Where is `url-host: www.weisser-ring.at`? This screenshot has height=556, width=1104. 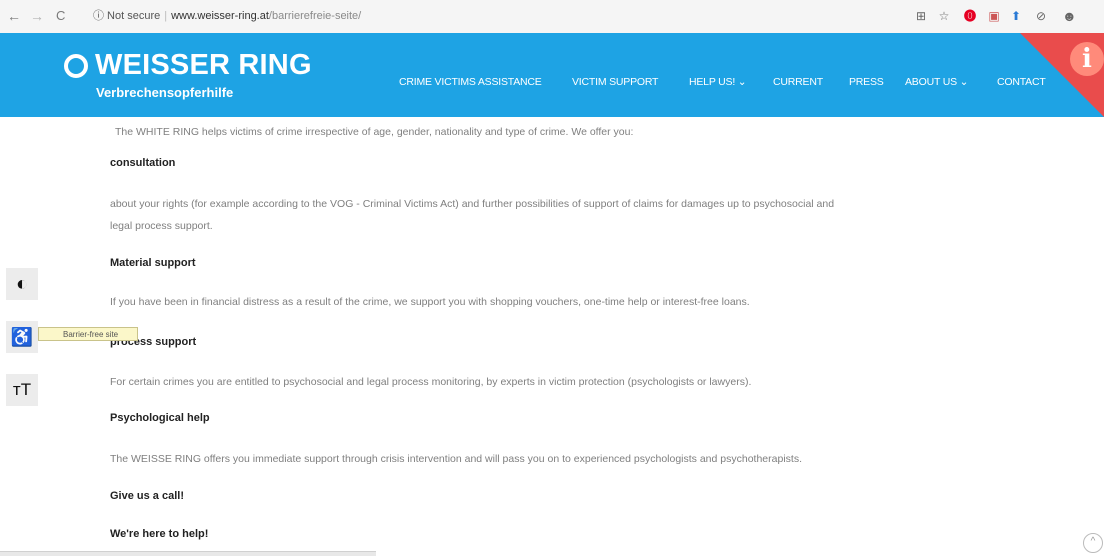
url-host: www.weisser-ring.at is located at coordinates (220, 16).